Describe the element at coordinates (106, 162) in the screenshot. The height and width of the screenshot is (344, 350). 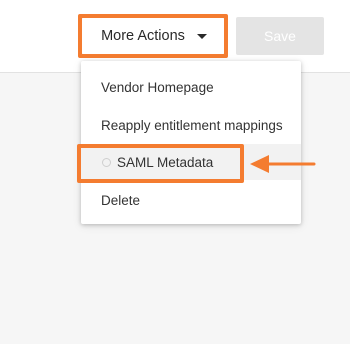
I see `loading-spinner-icon` at that location.